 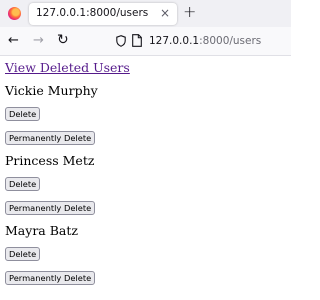 I want to click on forward-icon: →, so click(x=38, y=40).